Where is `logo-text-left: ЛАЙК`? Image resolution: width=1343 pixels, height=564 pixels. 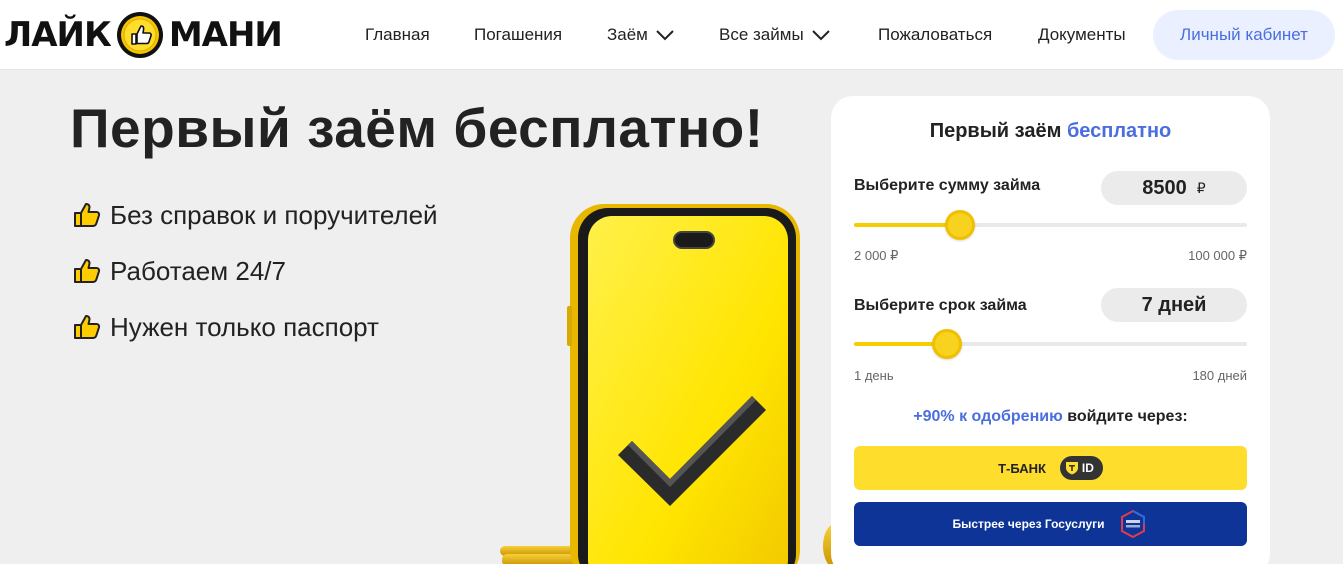 logo-text-left: ЛАЙК is located at coordinates (58, 35).